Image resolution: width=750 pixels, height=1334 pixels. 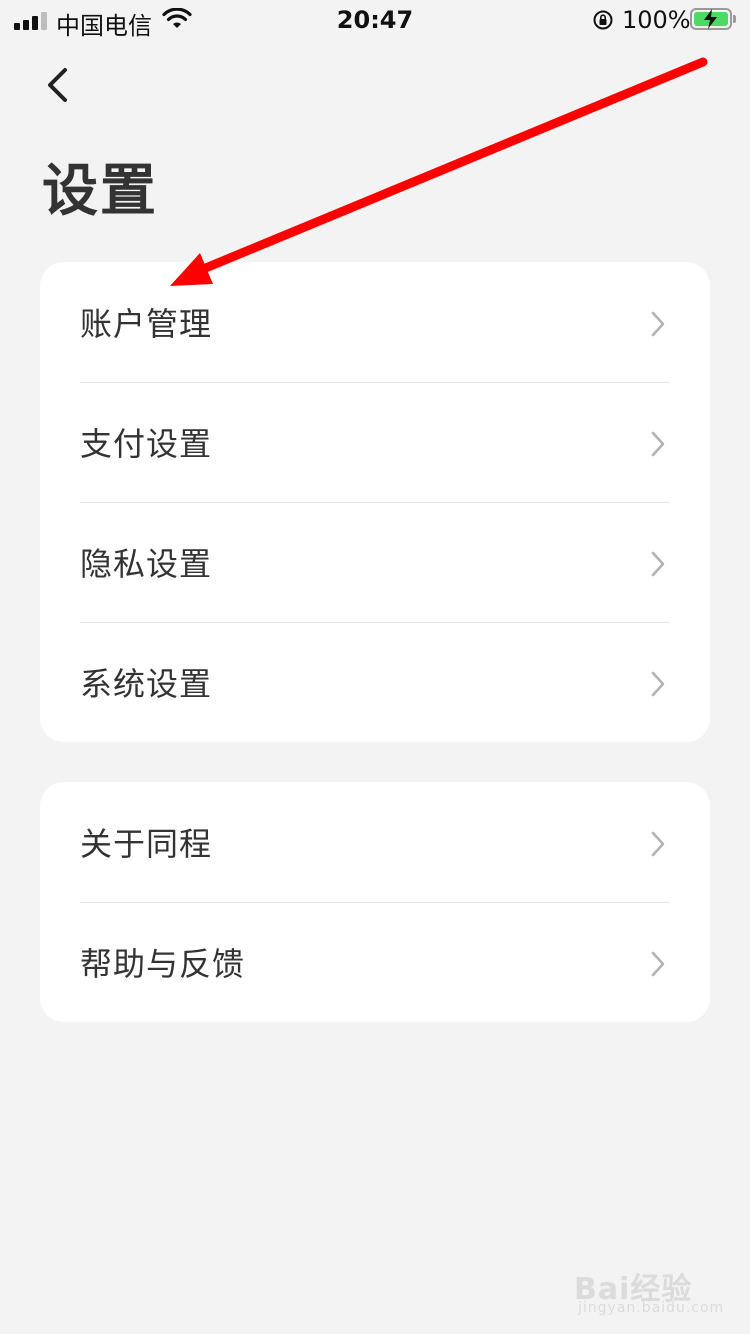 What do you see at coordinates (710, 19) in the screenshot?
I see `charging-bolt-icon` at bounding box center [710, 19].